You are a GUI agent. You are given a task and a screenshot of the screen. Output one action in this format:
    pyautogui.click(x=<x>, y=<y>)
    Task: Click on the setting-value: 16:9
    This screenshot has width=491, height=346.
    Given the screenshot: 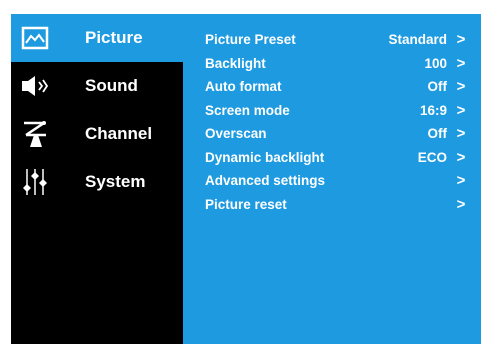 What is the action you would take?
    pyautogui.click(x=433, y=110)
    